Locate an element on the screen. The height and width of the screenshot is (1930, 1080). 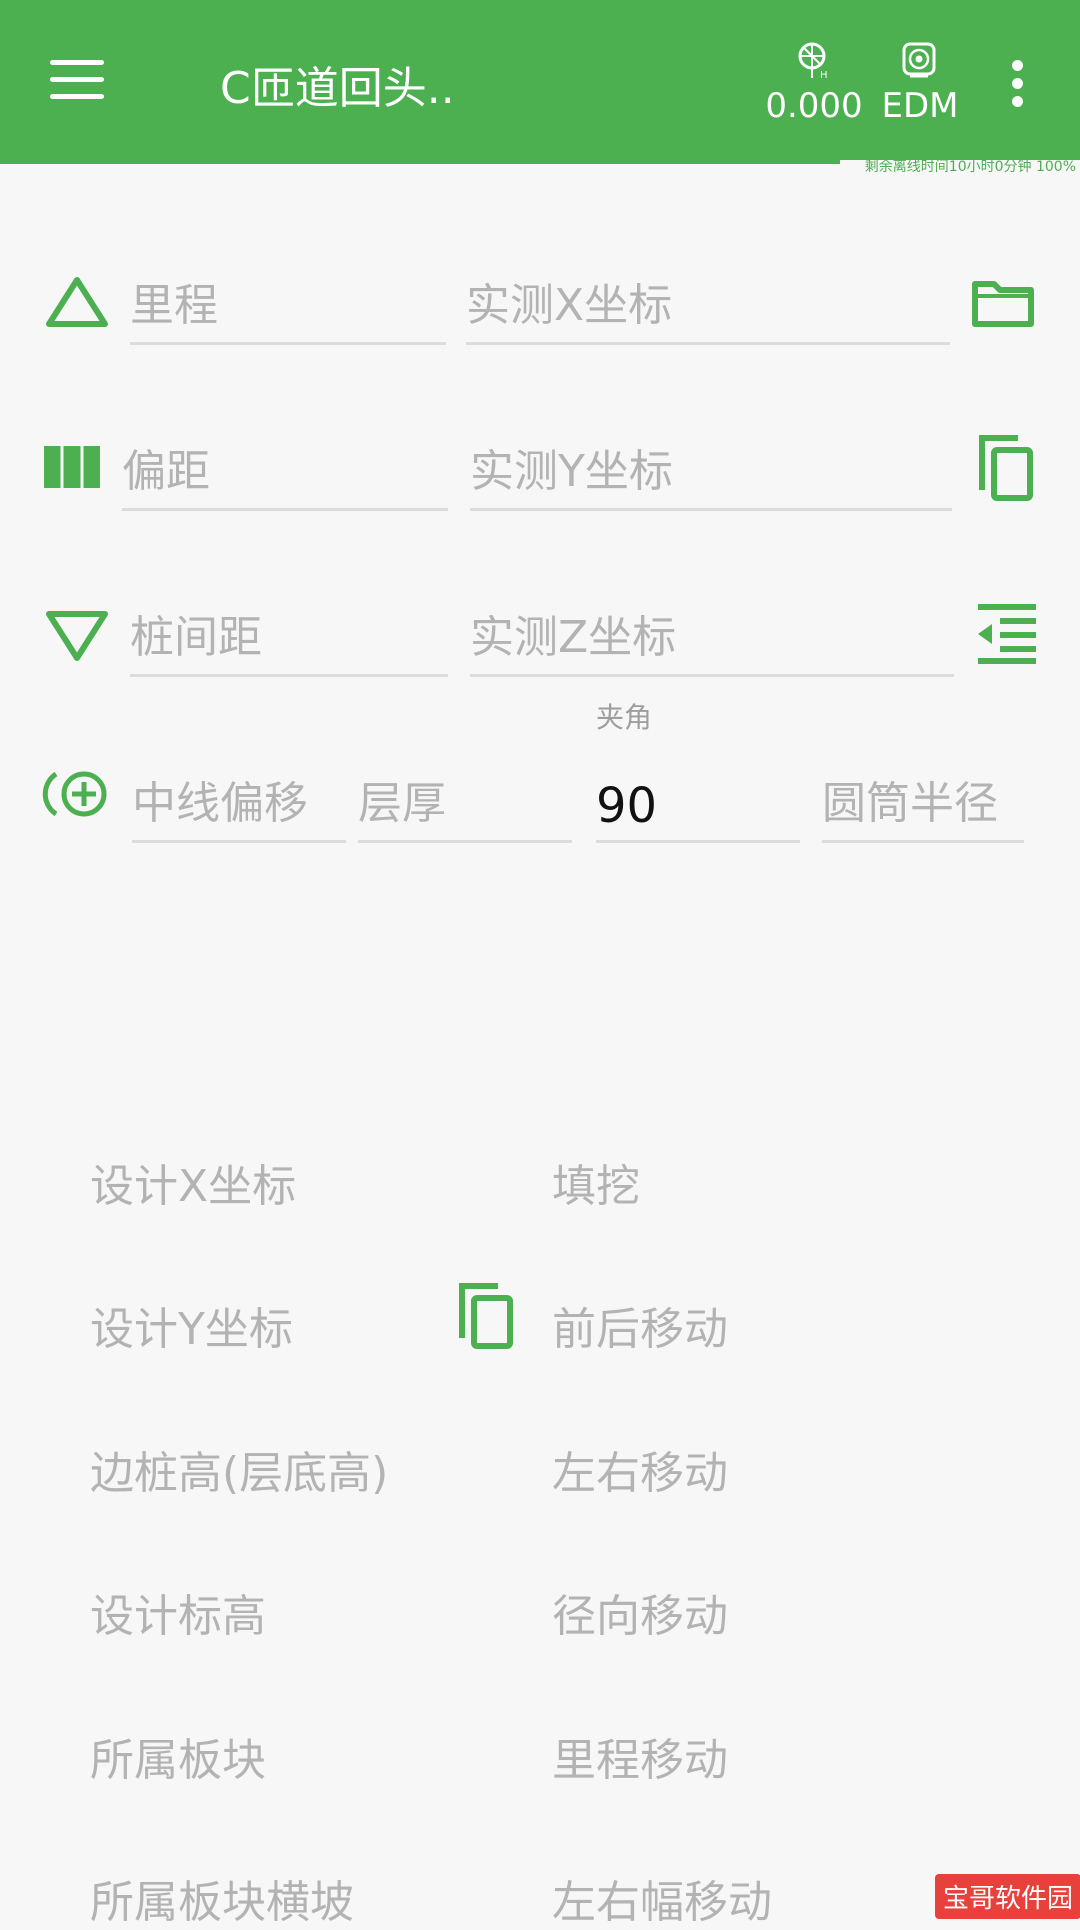
front-back-move-label: 前后移动 is located at coordinates (640, 1329).